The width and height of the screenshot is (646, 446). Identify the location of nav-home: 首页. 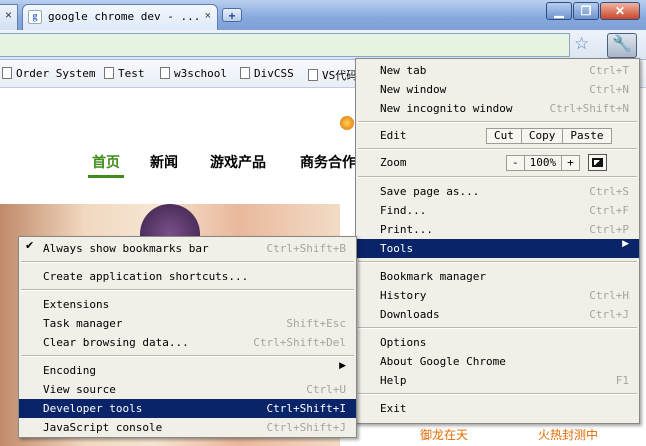
(106, 162).